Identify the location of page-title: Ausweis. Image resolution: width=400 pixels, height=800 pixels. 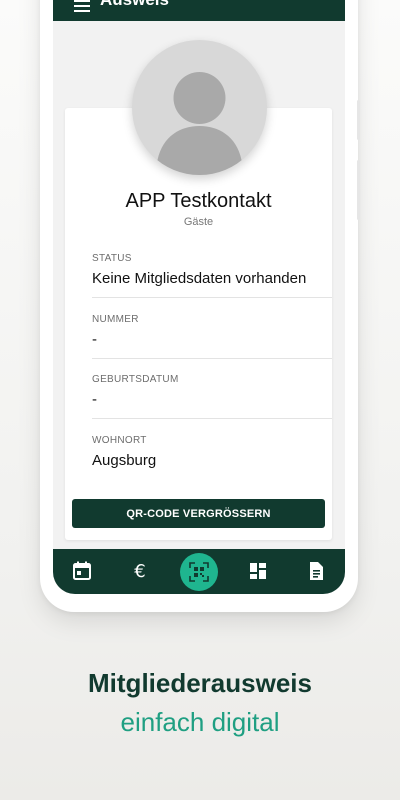
(134, 5).